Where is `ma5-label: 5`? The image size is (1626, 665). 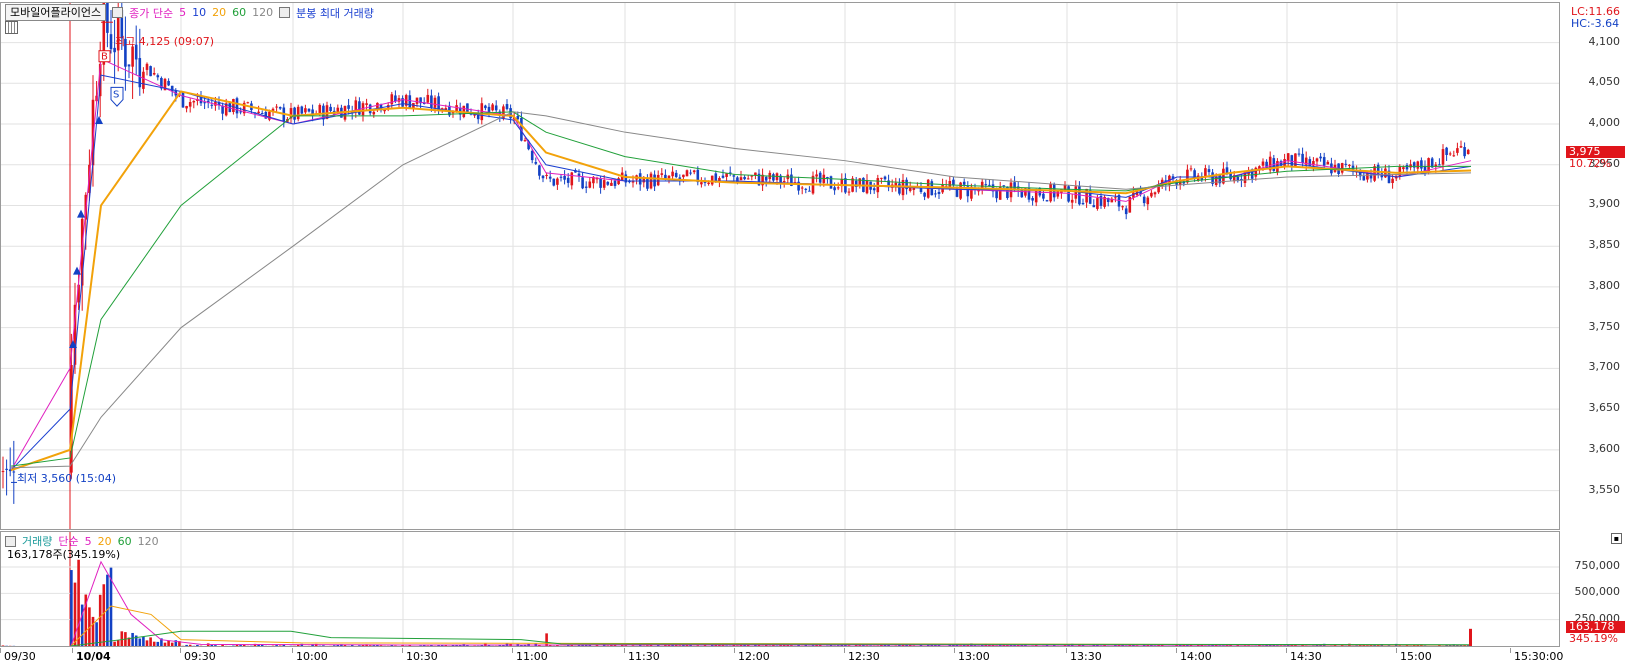 ma5-label: 5 is located at coordinates (183, 12).